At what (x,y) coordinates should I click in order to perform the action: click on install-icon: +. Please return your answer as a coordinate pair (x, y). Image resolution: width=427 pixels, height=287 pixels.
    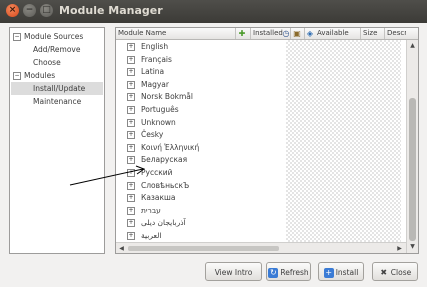
    Looking at the image, I should click on (328, 273).